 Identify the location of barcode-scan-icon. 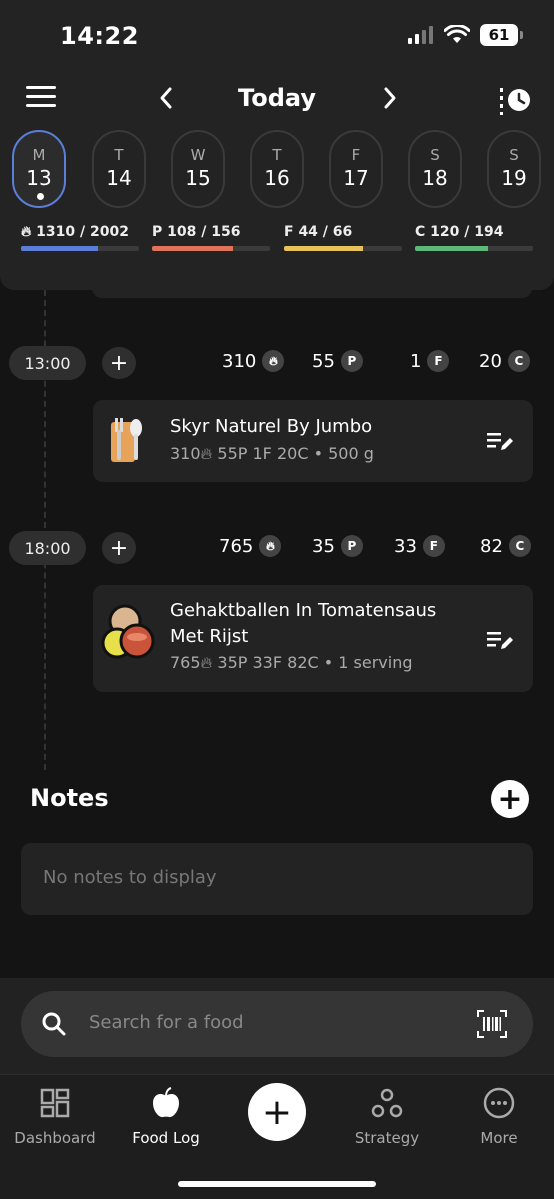
(492, 1024).